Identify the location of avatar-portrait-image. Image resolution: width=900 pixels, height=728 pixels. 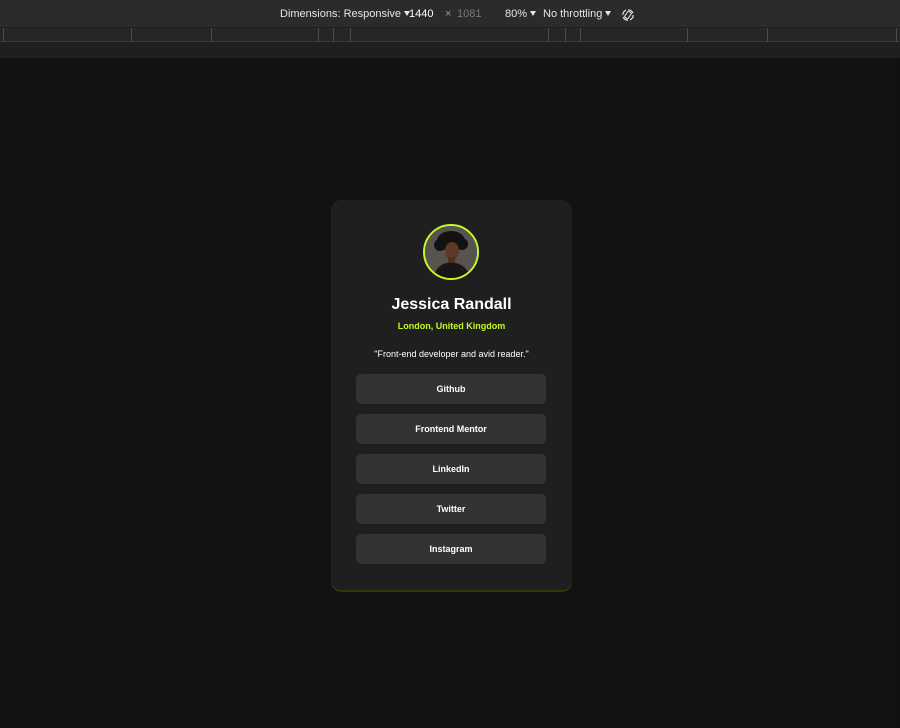
(451, 252).